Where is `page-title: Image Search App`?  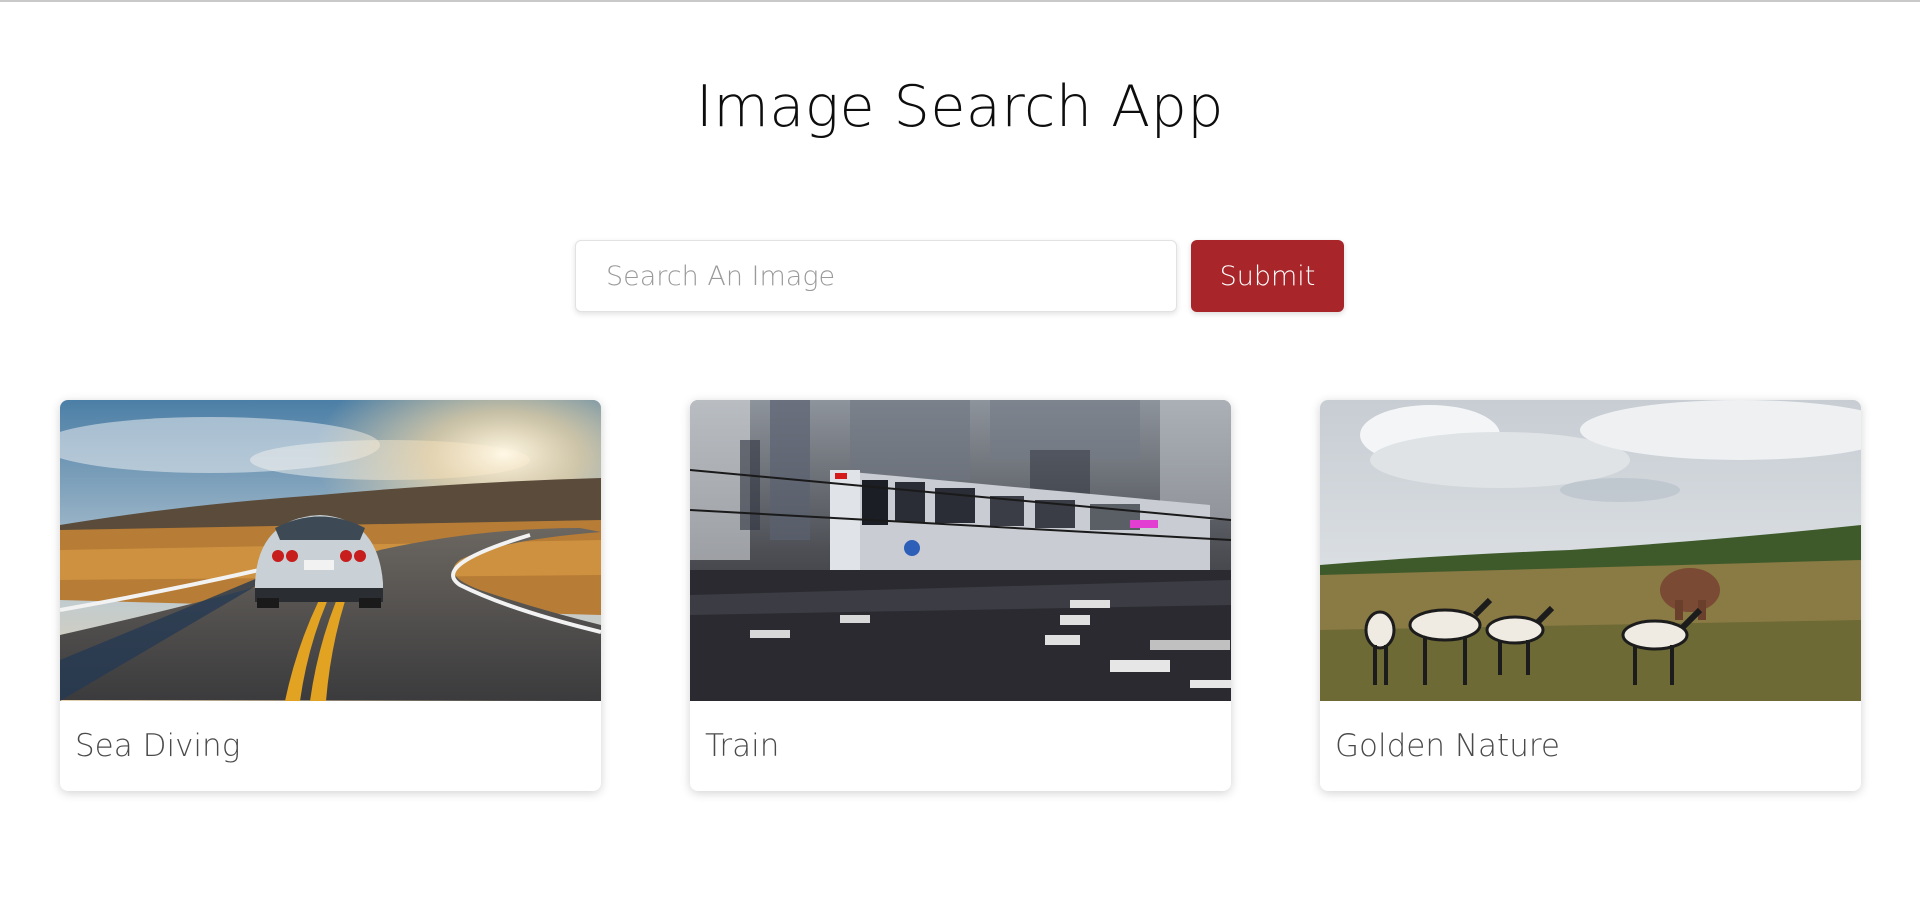 page-title: Image Search App is located at coordinates (960, 107).